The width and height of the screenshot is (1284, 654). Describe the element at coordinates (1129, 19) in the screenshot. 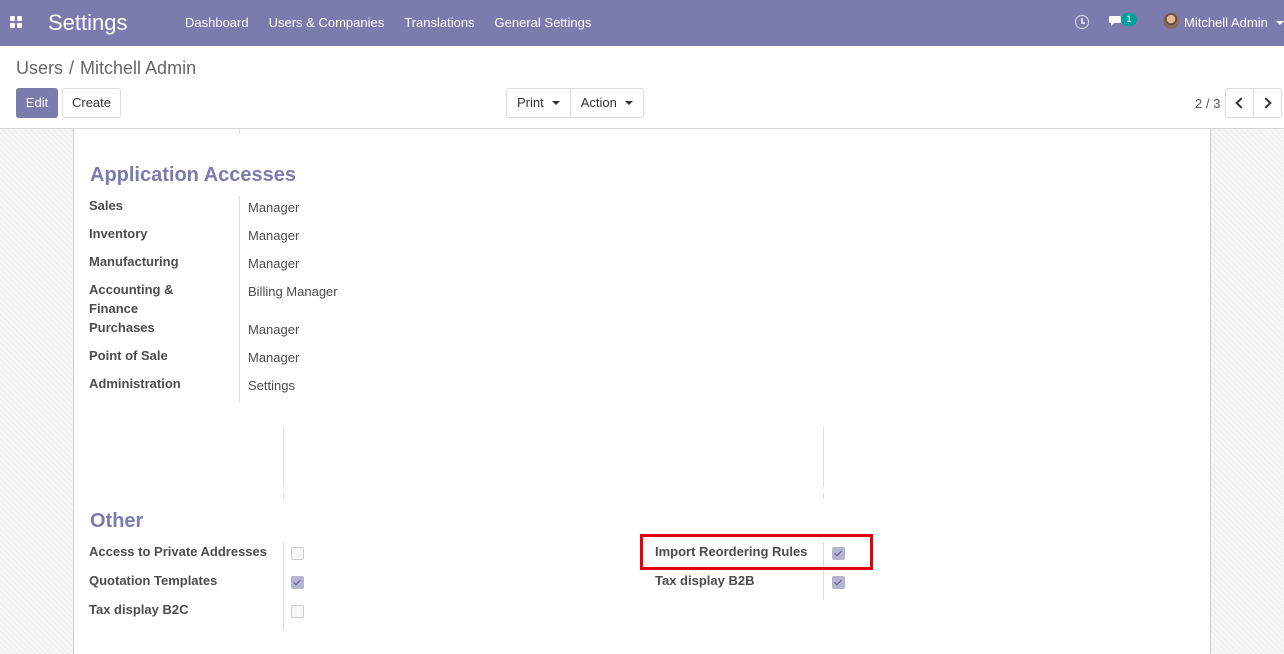

I see `chat-count-badge: 1` at that location.